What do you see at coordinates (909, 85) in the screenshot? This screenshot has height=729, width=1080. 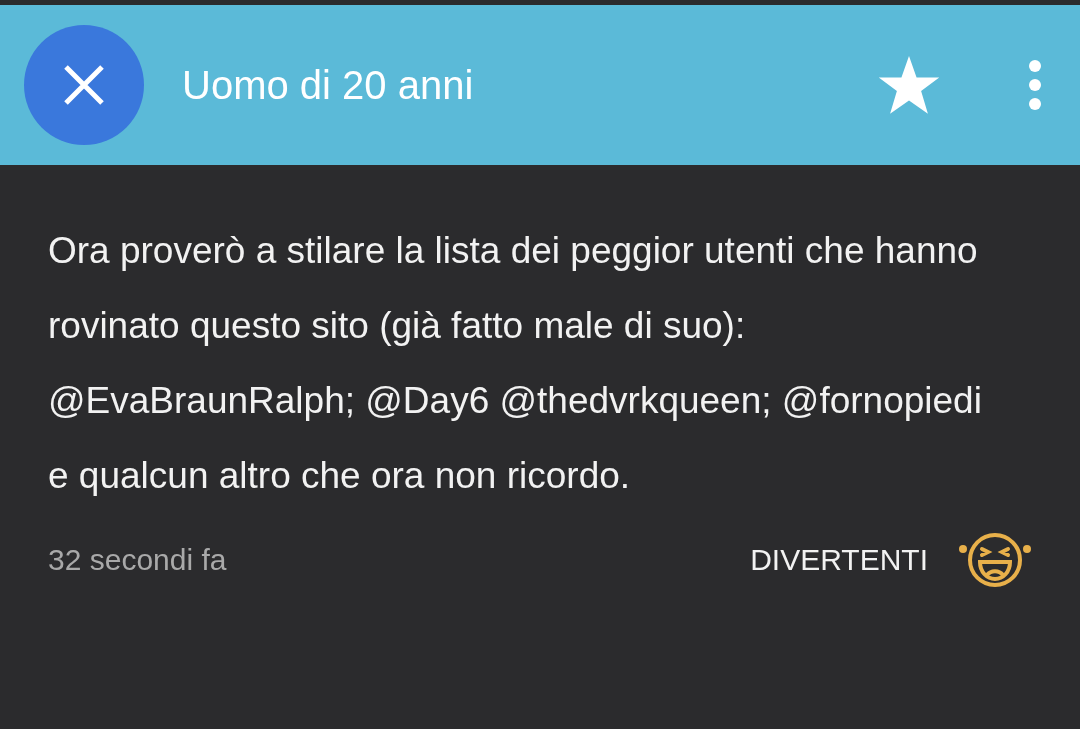 I see `star-icon` at bounding box center [909, 85].